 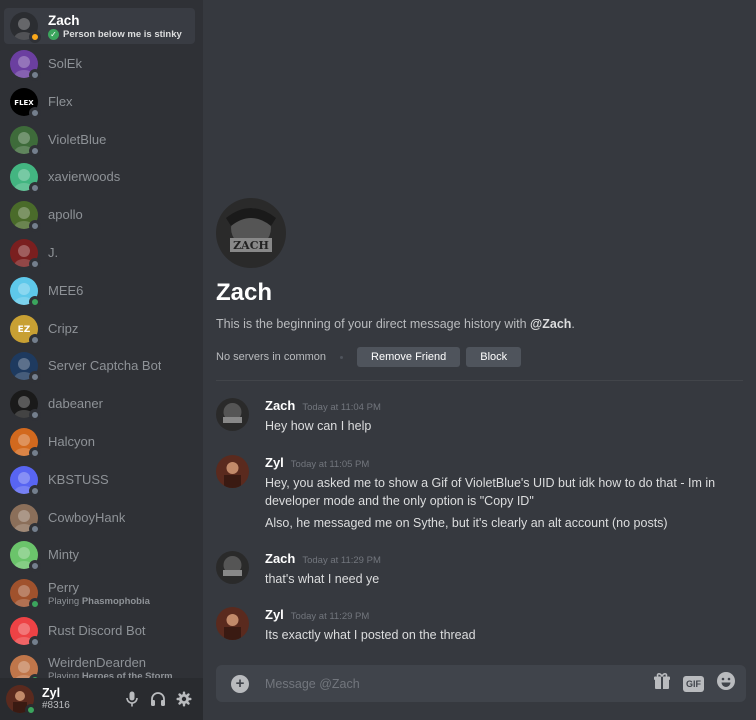 I want to click on microphone-icon, so click(x=132, y=699).